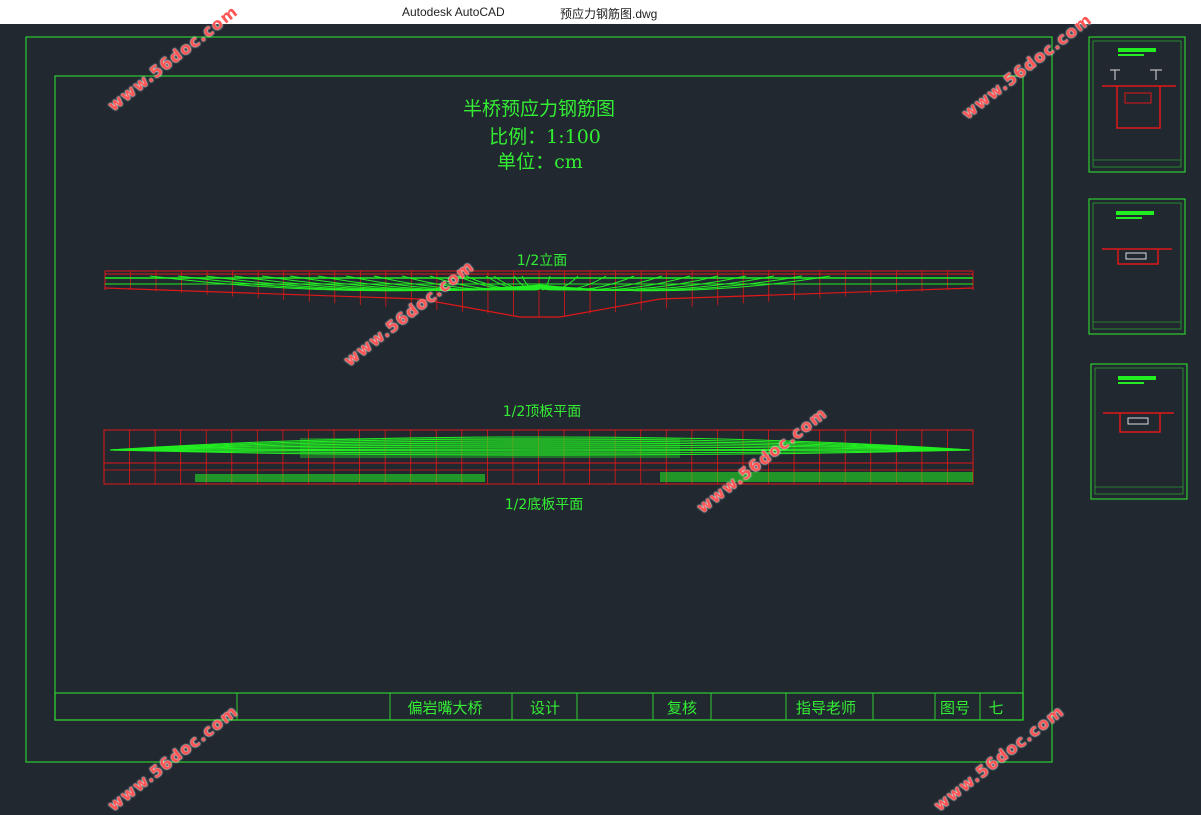 Image resolution: width=1201 pixels, height=815 pixels. I want to click on file-title: 预应力钢筋图.dwg, so click(609, 14).